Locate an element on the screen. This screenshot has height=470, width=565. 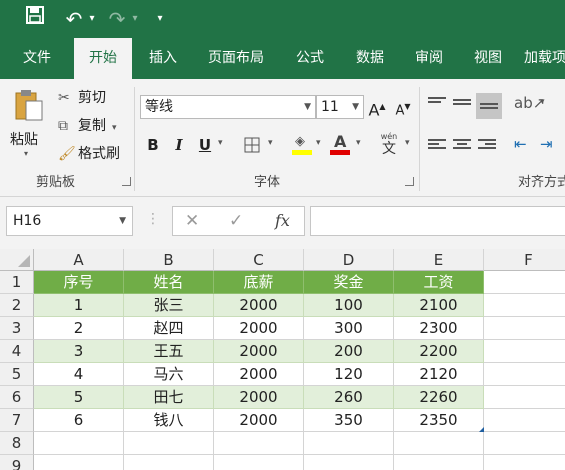
tab-insert: 插入 is located at coordinates (163, 58).